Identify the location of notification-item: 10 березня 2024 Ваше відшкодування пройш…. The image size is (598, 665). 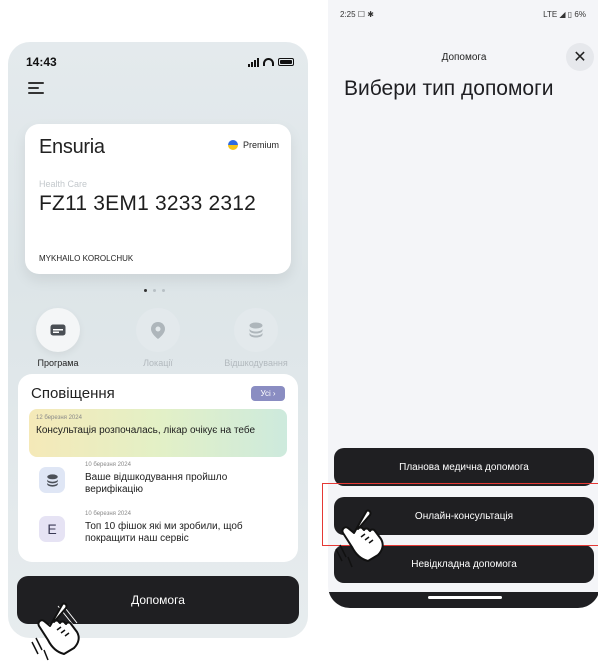
(158, 483).